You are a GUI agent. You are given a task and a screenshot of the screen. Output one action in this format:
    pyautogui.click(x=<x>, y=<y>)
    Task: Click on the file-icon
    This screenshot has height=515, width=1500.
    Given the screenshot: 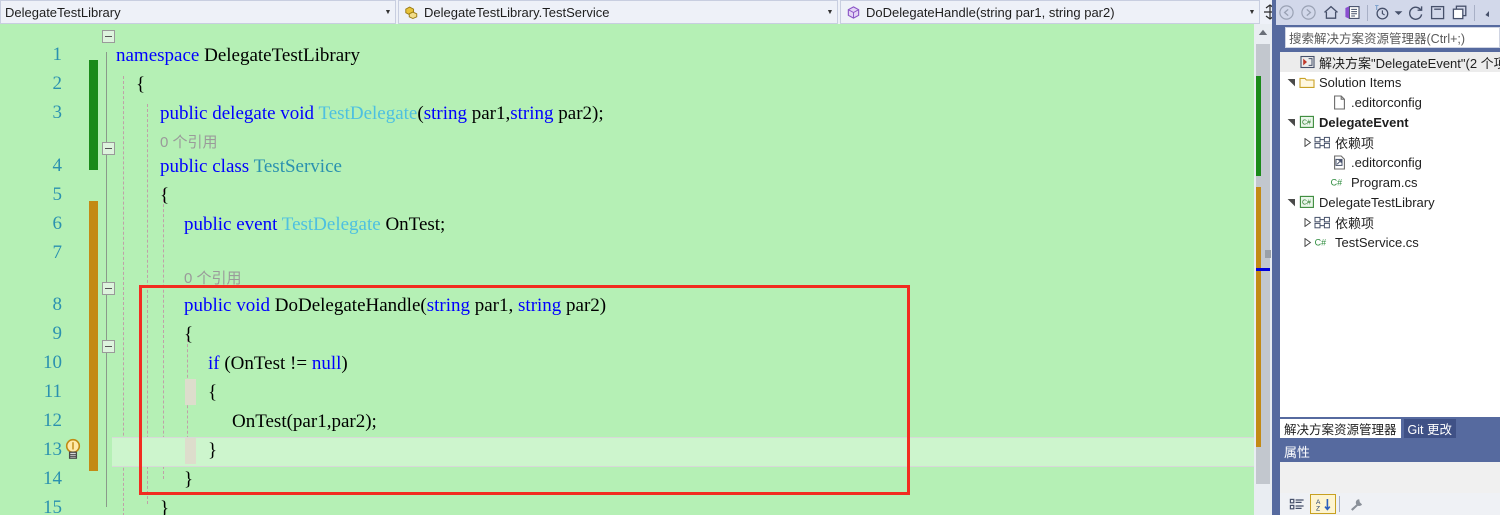 What is the action you would take?
    pyautogui.click(x=1339, y=102)
    